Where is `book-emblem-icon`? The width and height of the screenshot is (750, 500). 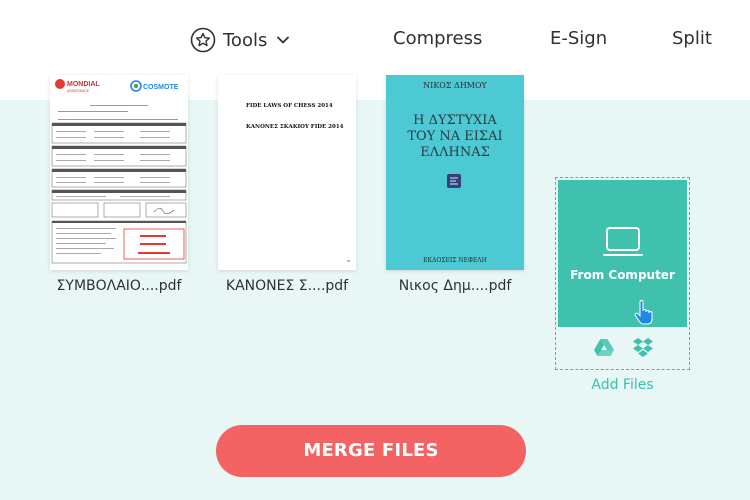 book-emblem-icon is located at coordinates (454, 181).